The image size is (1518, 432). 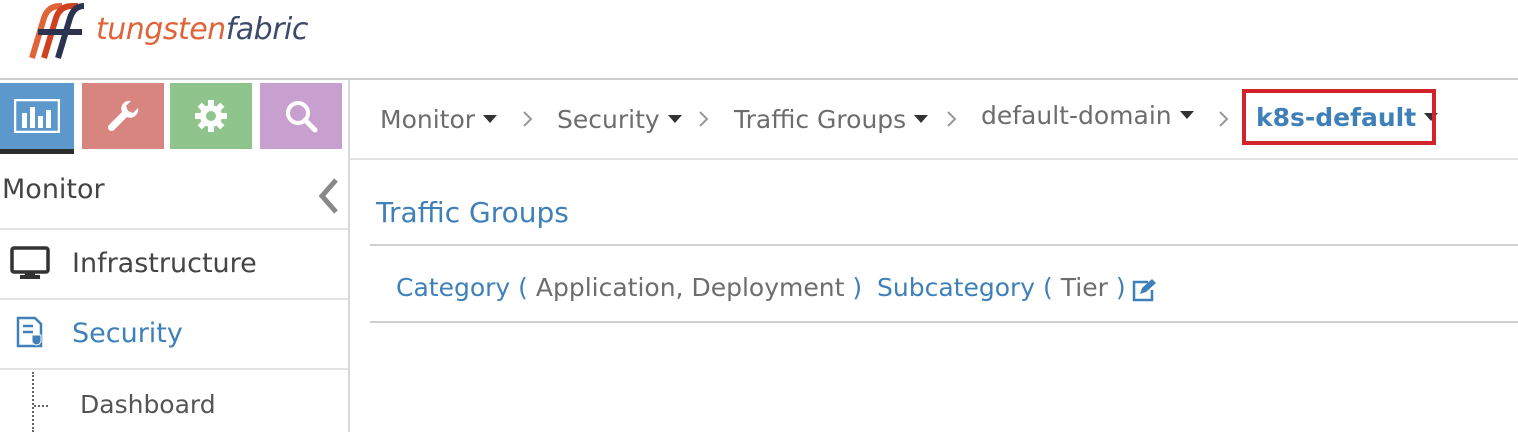 I want to click on sidebar-title: Monitor, so click(x=53, y=189).